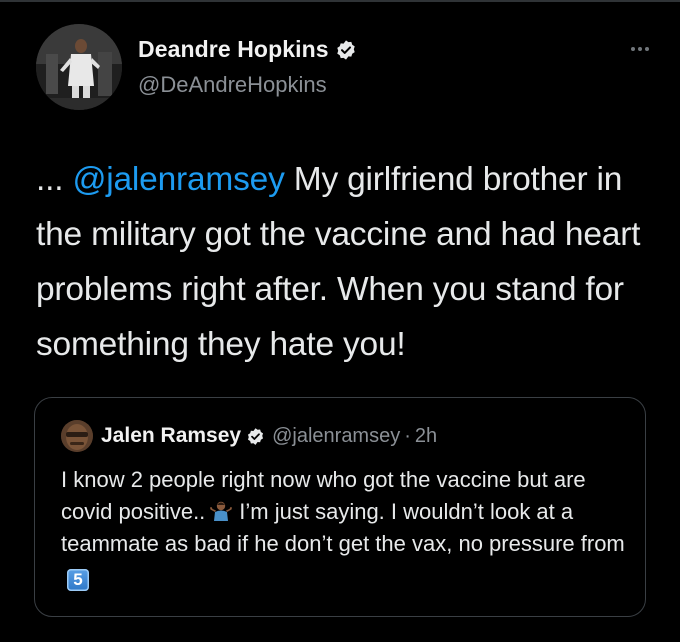 This screenshot has width=680, height=642. I want to click on author-display-name: Deandre Hopkins, so click(233, 49).